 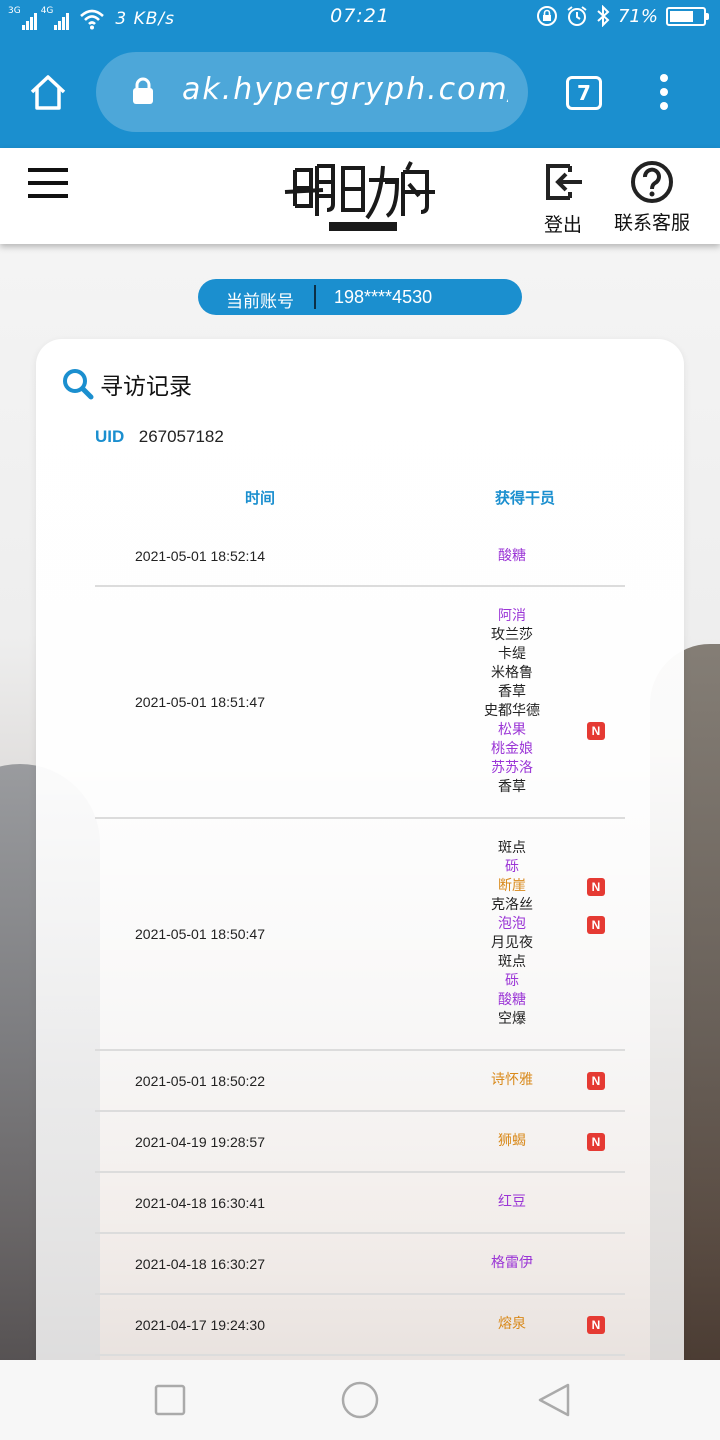 I want to click on operator-entry: 泡泡 N, so click(x=525, y=924).